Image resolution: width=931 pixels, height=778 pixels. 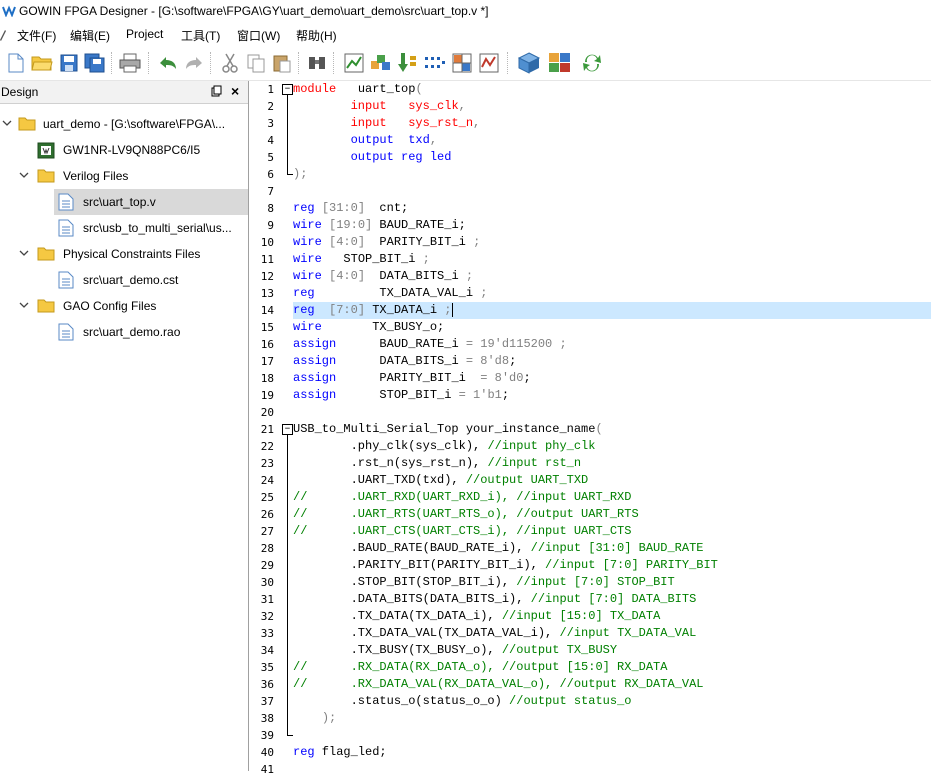 I want to click on code-line: output txd,, so click(x=612, y=140).